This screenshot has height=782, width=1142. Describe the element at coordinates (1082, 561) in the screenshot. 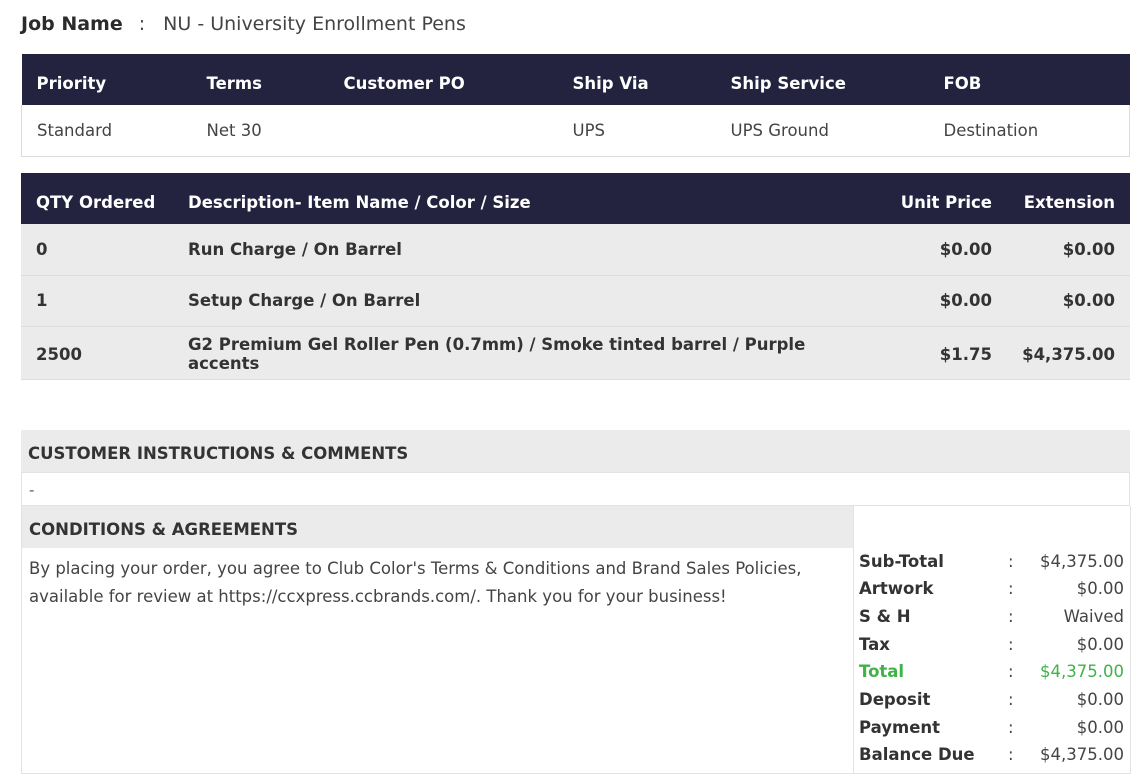

I see `subtotal-value: $4,375.00` at that location.